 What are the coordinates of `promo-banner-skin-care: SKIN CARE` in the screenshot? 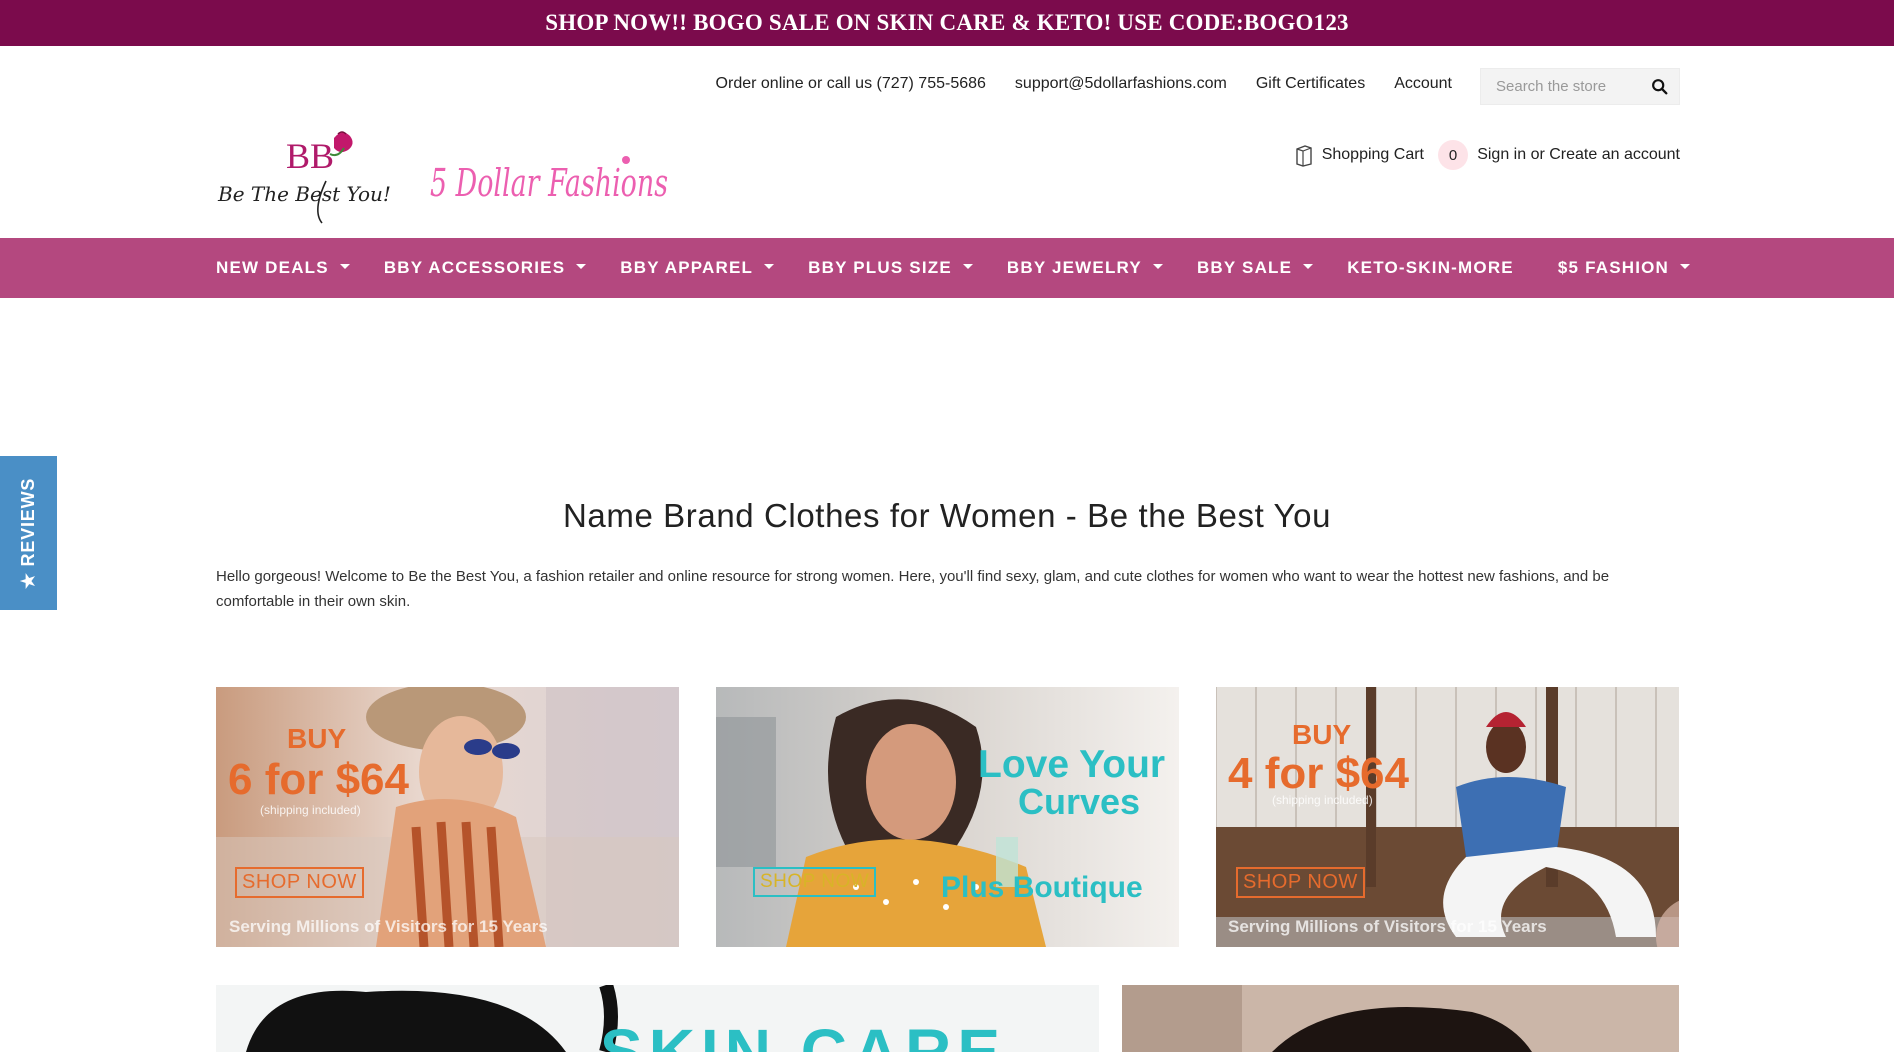 It's located at (657, 1018).